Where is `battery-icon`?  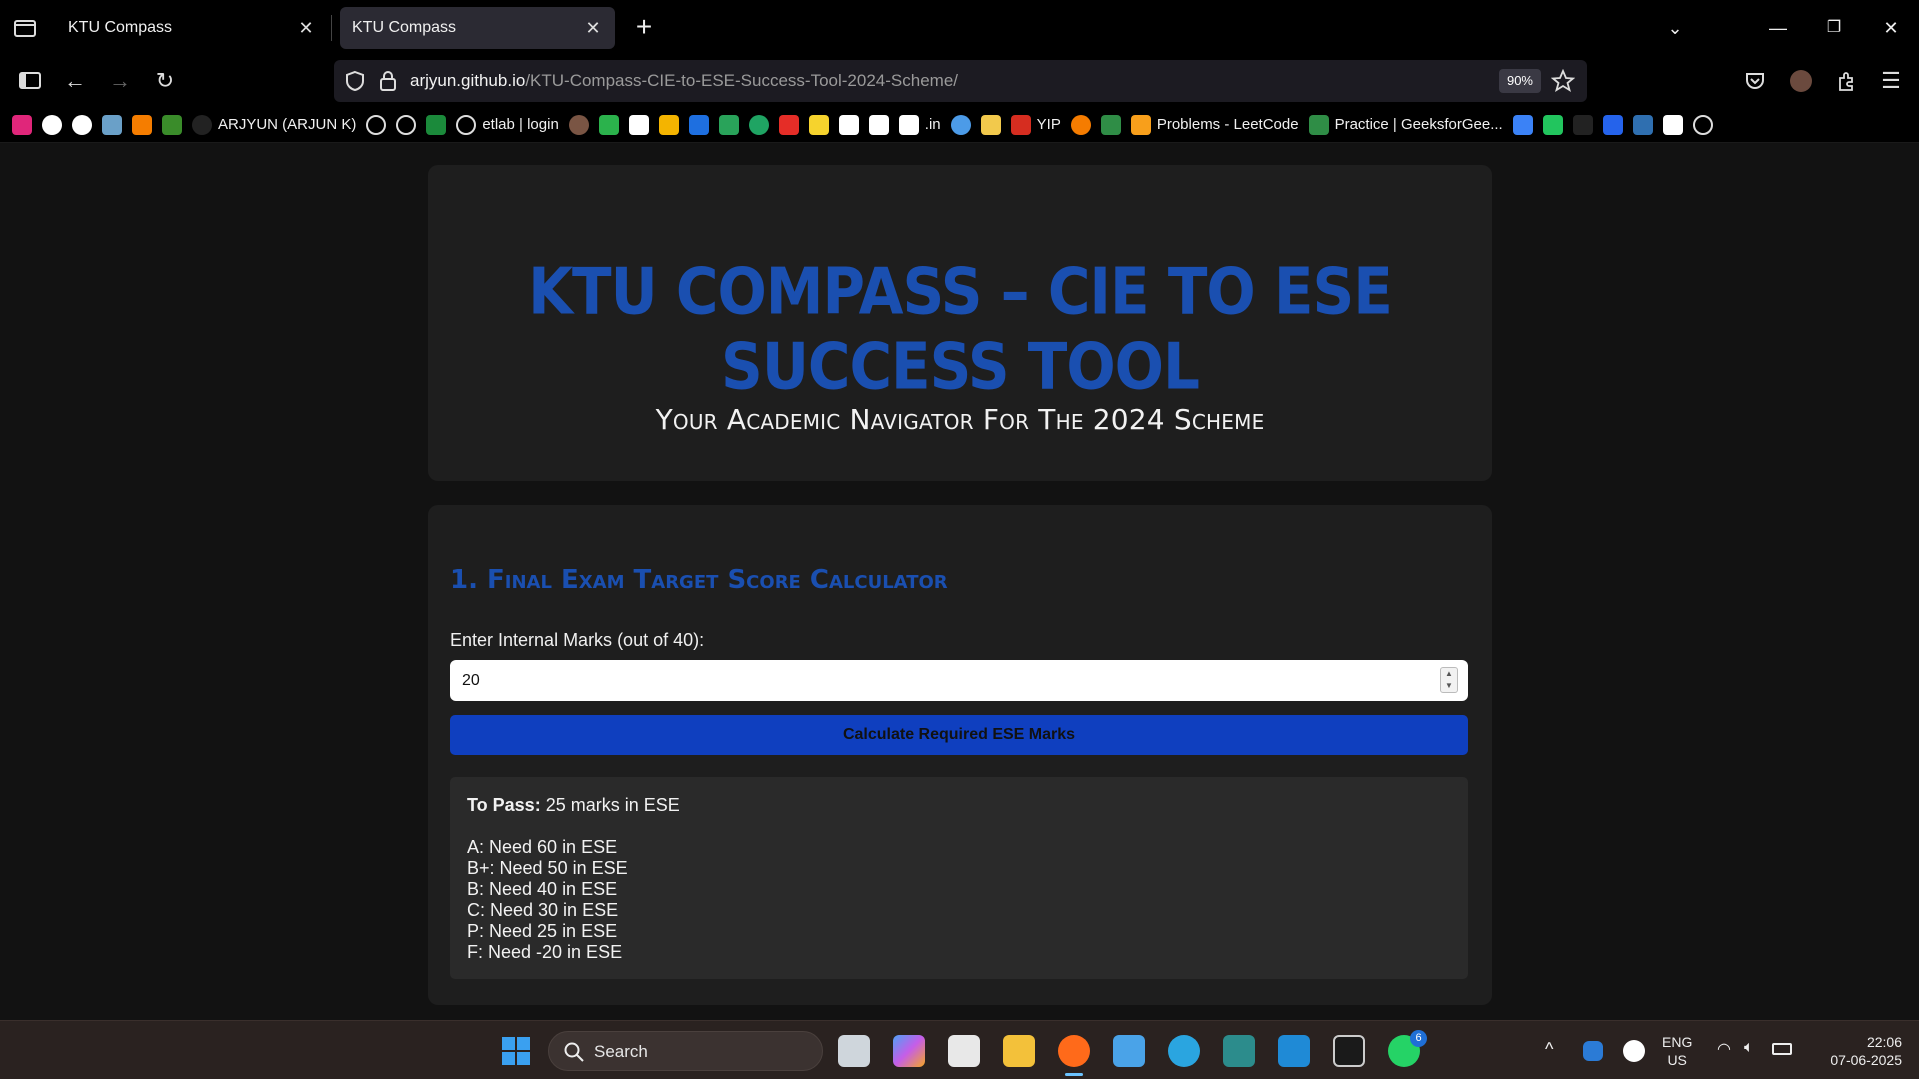
battery-icon is located at coordinates (1782, 1049).